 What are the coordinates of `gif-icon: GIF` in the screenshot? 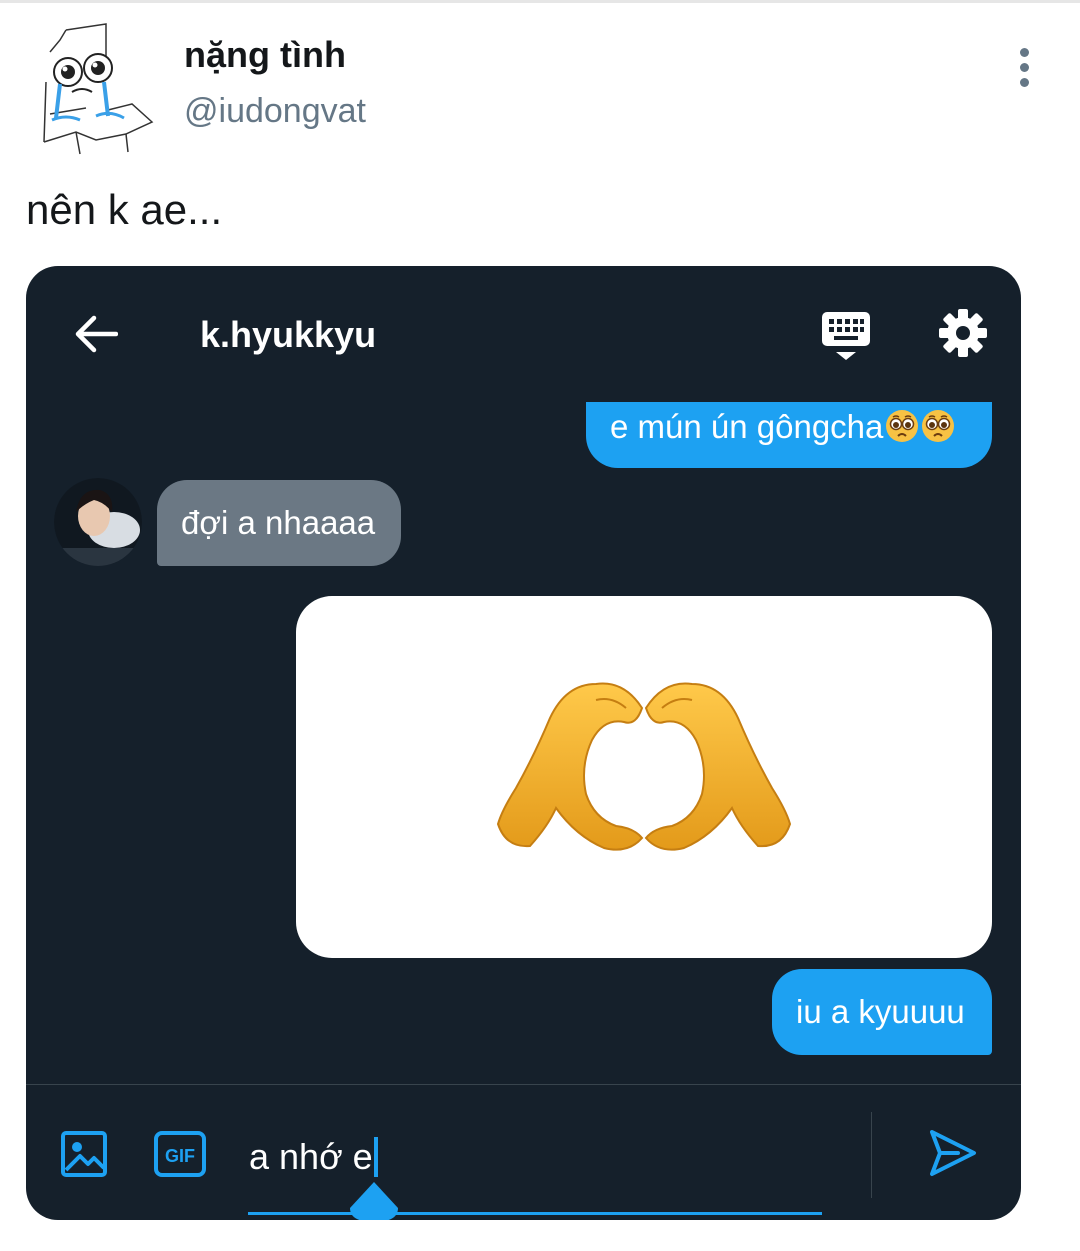 It's located at (180, 1154).